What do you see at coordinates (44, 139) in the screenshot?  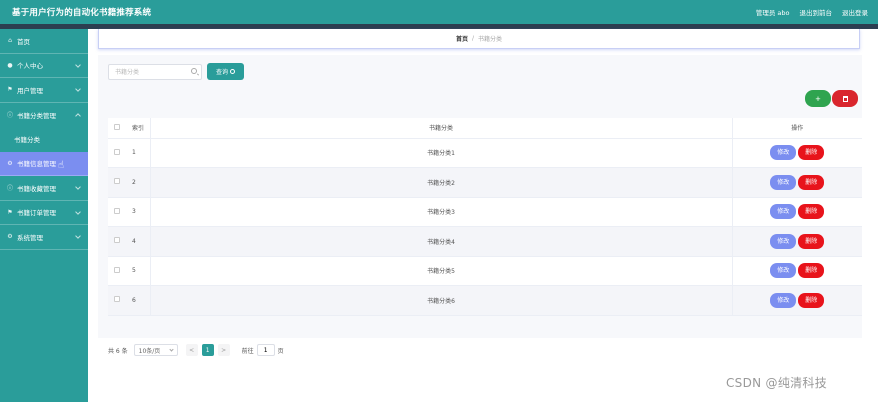 I see `sidebar-subitem-category: 书籍分类` at bounding box center [44, 139].